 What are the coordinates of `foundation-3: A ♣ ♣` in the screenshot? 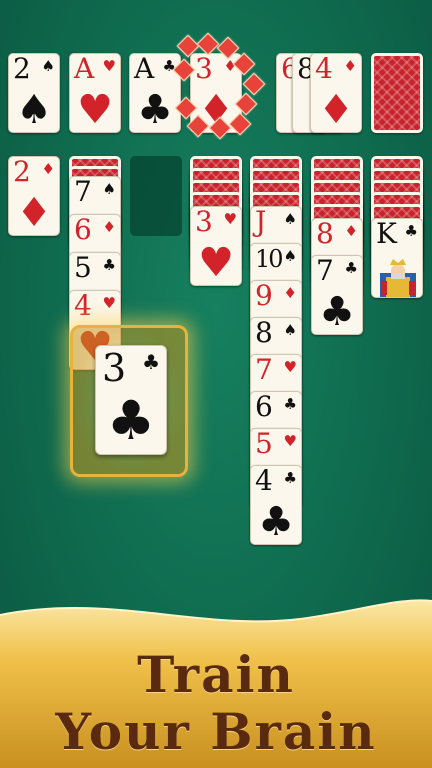 It's located at (155, 93).